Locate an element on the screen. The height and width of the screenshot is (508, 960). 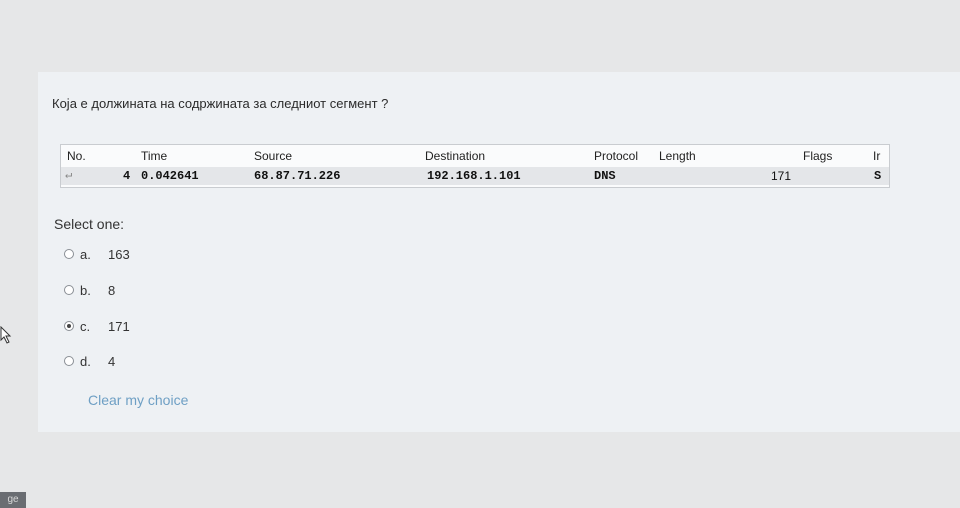
radio-option-b is located at coordinates (69, 290).